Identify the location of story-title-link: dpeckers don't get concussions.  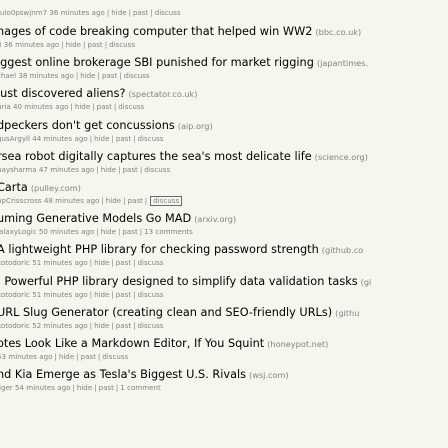
(87, 125).